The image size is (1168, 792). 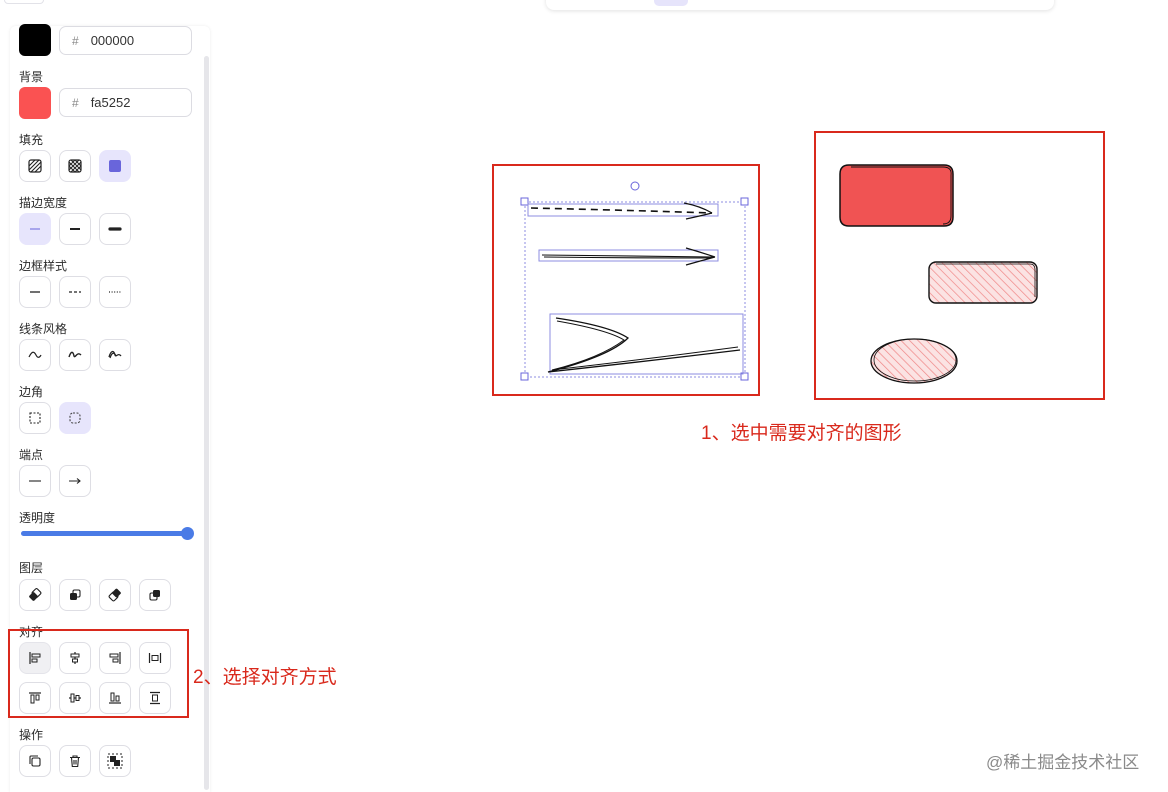 What do you see at coordinates (801, 433) in the screenshot?
I see `annotation-step-1: 1、选中需要对齐的图形` at bounding box center [801, 433].